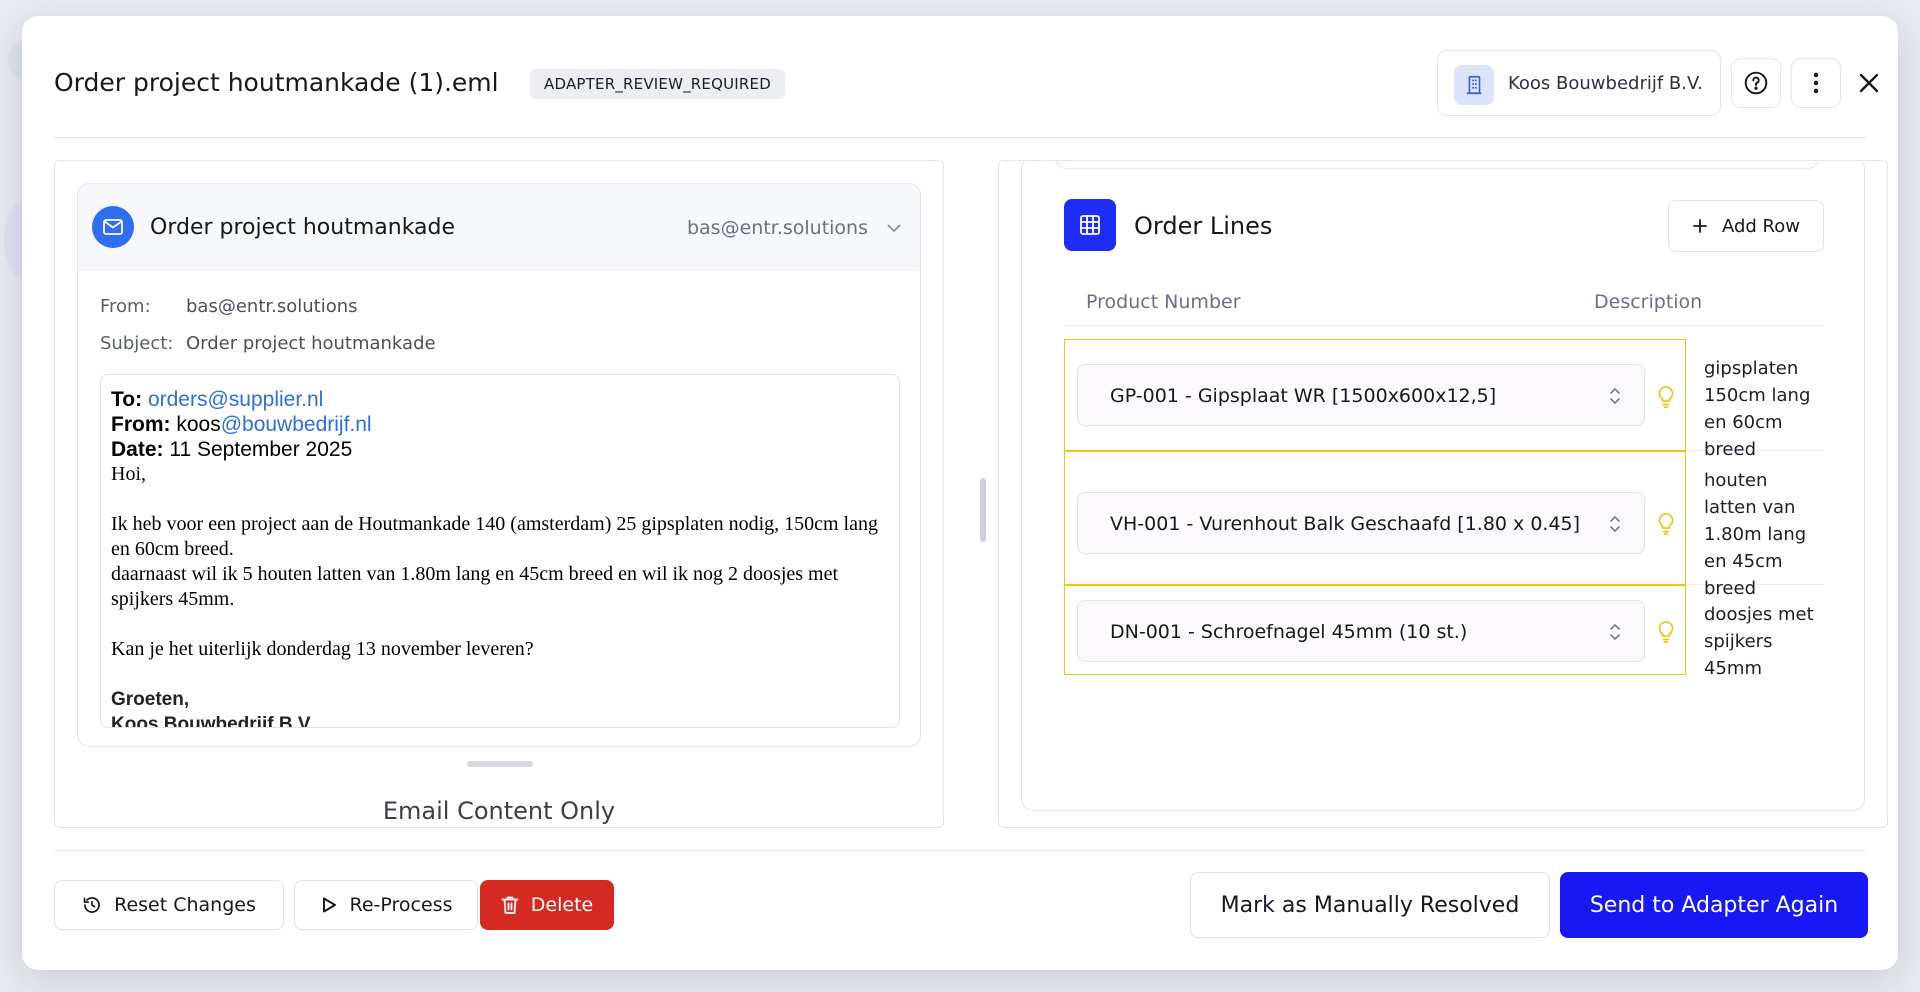  I want to click on email-sender: bas@entr.solutions, so click(777, 228).